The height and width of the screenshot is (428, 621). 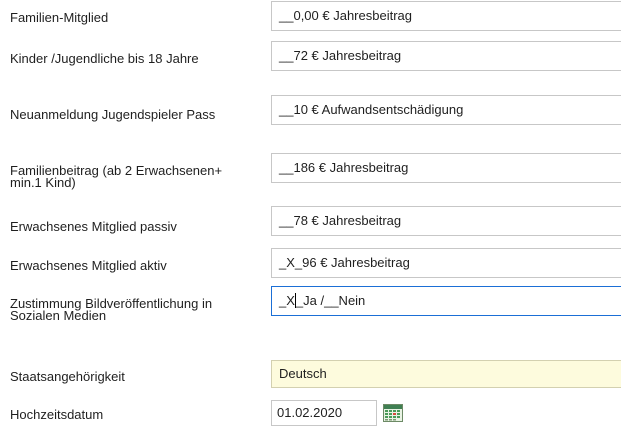 I want to click on field-familienbeitrag: __186 € Jahresbeitrag, so click(x=446, y=168).